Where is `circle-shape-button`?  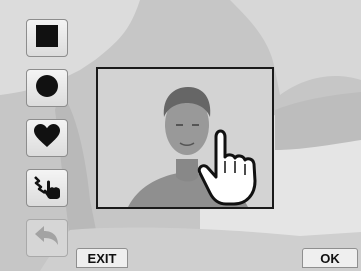 circle-shape-button is located at coordinates (47, 88).